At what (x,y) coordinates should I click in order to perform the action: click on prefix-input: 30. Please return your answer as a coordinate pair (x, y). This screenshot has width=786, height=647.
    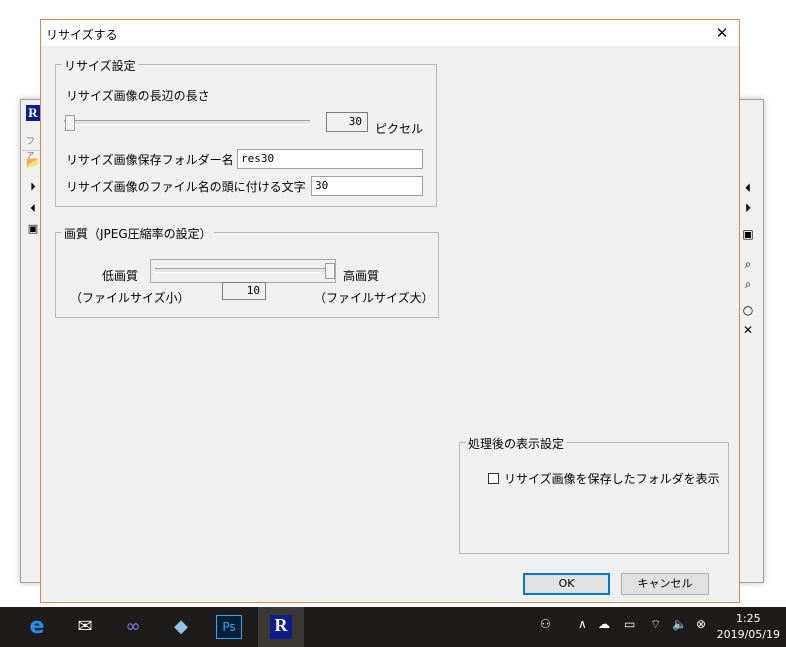
    Looking at the image, I should click on (367, 186).